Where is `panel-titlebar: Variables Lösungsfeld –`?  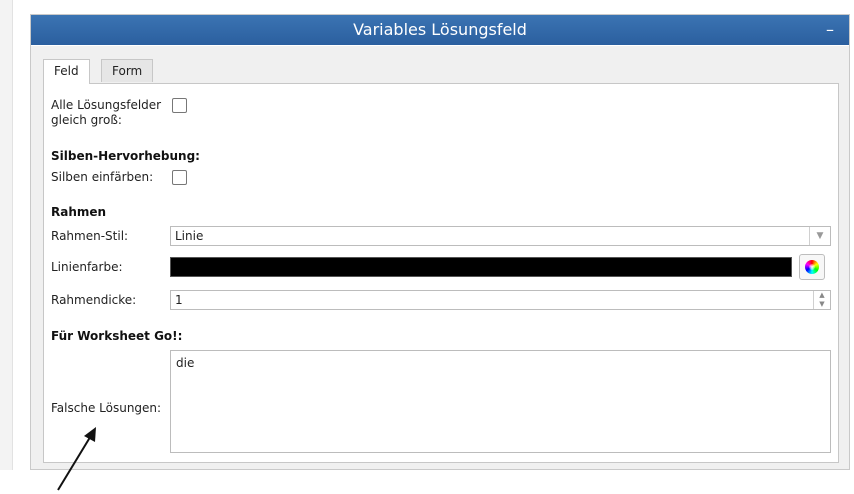
panel-titlebar: Variables Lösungsfeld – is located at coordinates (440, 30).